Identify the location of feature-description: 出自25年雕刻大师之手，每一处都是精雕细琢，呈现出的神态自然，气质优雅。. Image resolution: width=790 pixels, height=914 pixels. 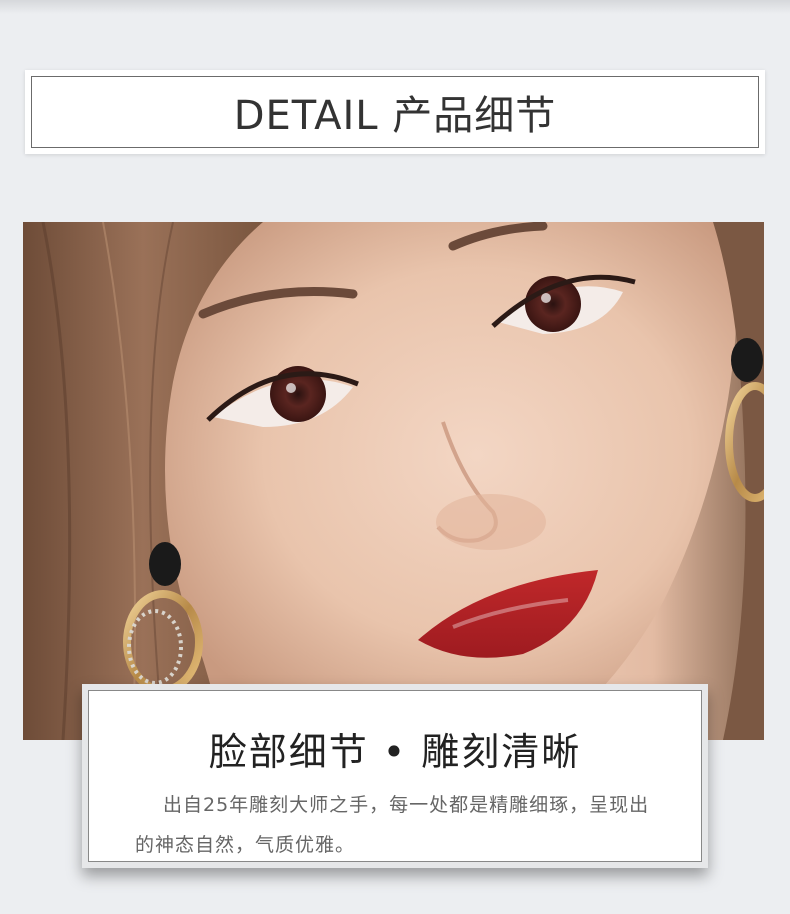
(392, 825).